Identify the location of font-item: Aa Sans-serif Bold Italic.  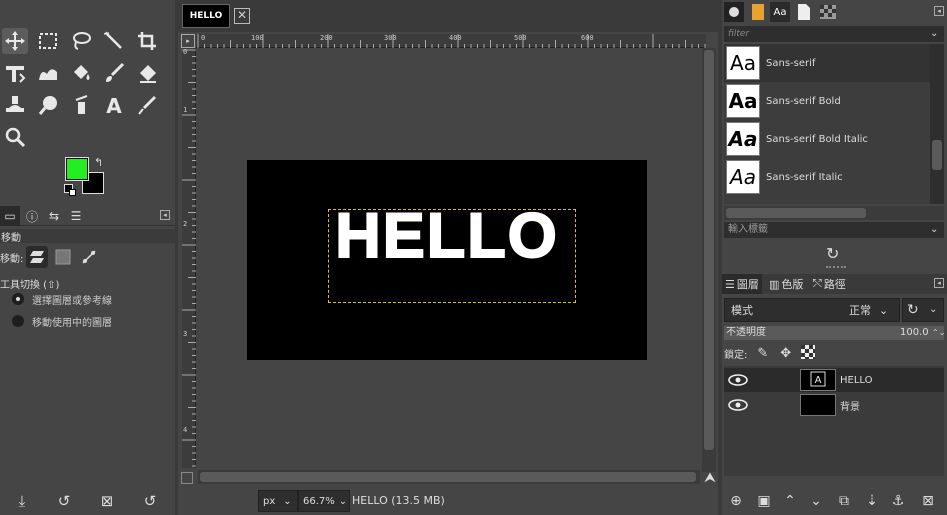
(833, 139).